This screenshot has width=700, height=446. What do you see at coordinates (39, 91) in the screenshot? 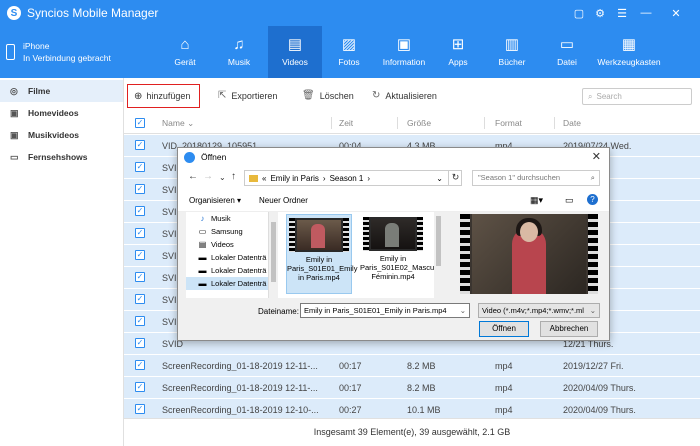
I see `sidebar-item-label: Filme` at bounding box center [39, 91].